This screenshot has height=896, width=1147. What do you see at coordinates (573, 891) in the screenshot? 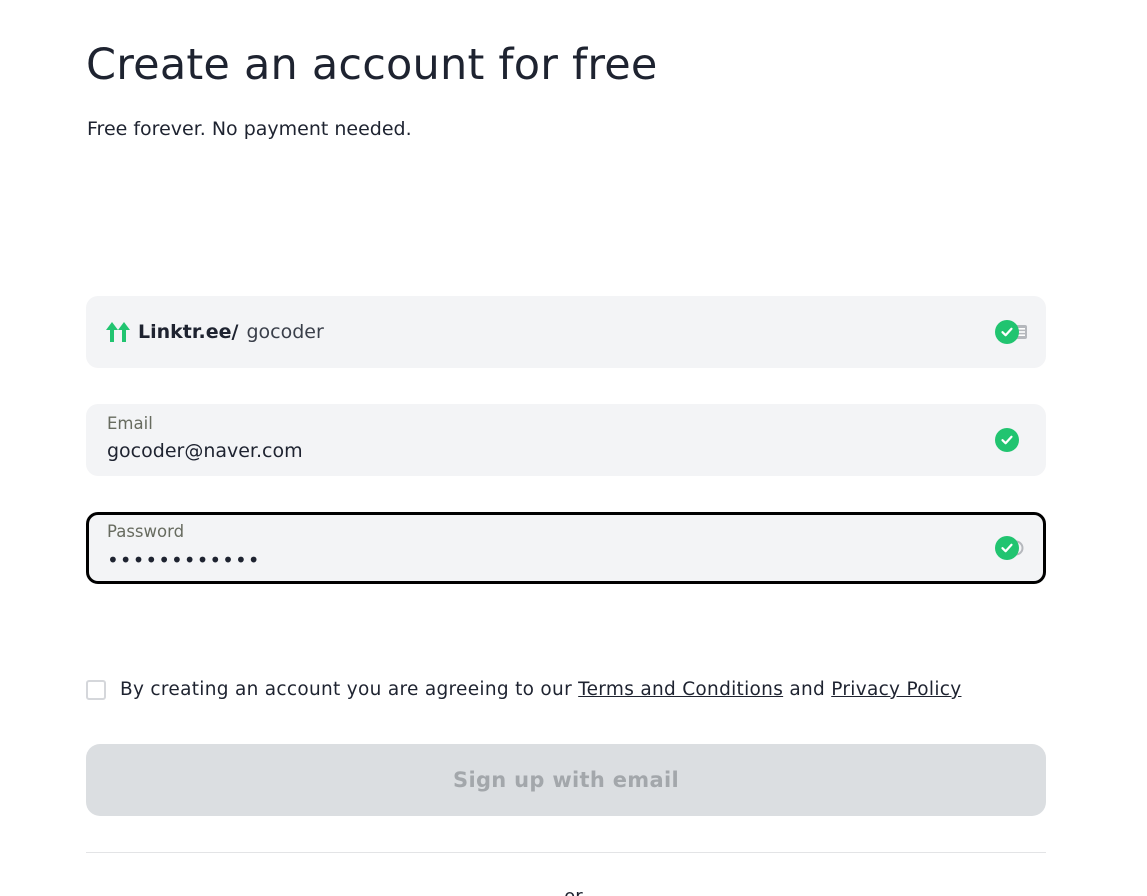
I see `alternate-signup-text: or` at bounding box center [573, 891].